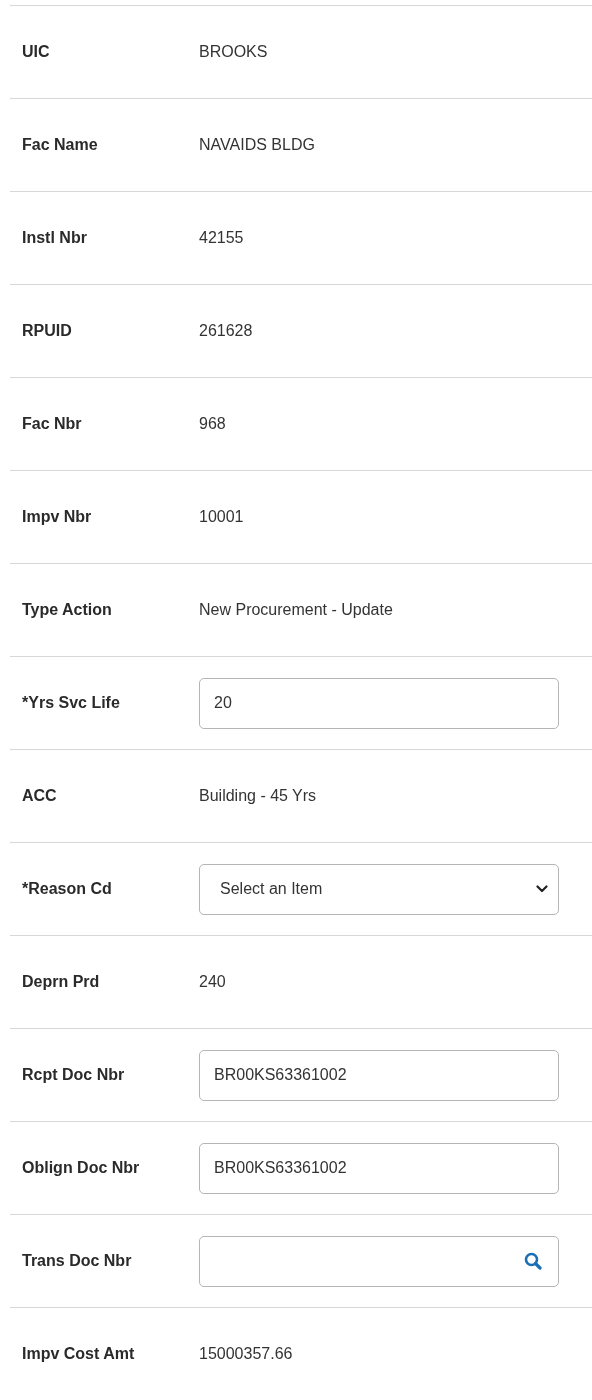  What do you see at coordinates (379, 889) in the screenshot?
I see `select-field: Select an Item` at bounding box center [379, 889].